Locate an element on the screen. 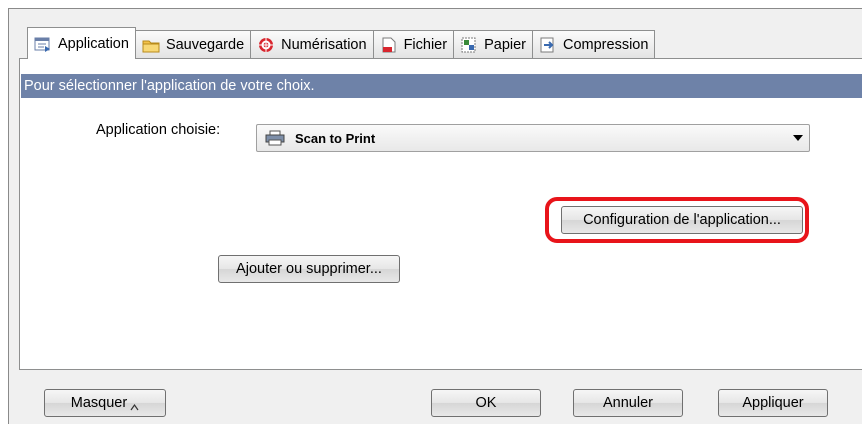  tab-label: Application is located at coordinates (93, 43).